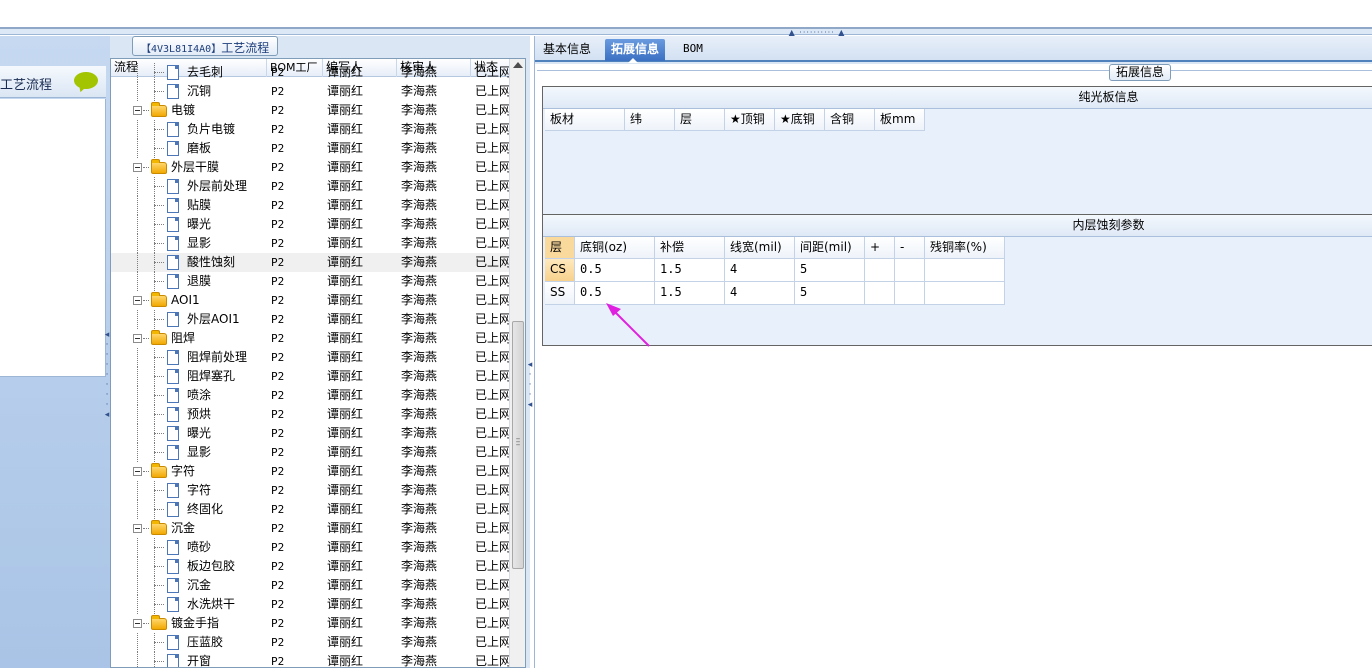 The width and height of the screenshot is (1372, 668). I want to click on tree-row: 喷涂 P2 谭丽红 李海燕 已上网, so click(310, 395).